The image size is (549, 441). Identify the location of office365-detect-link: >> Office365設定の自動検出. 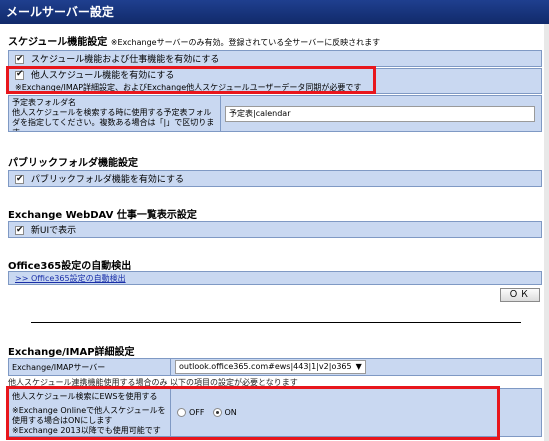
(70, 278).